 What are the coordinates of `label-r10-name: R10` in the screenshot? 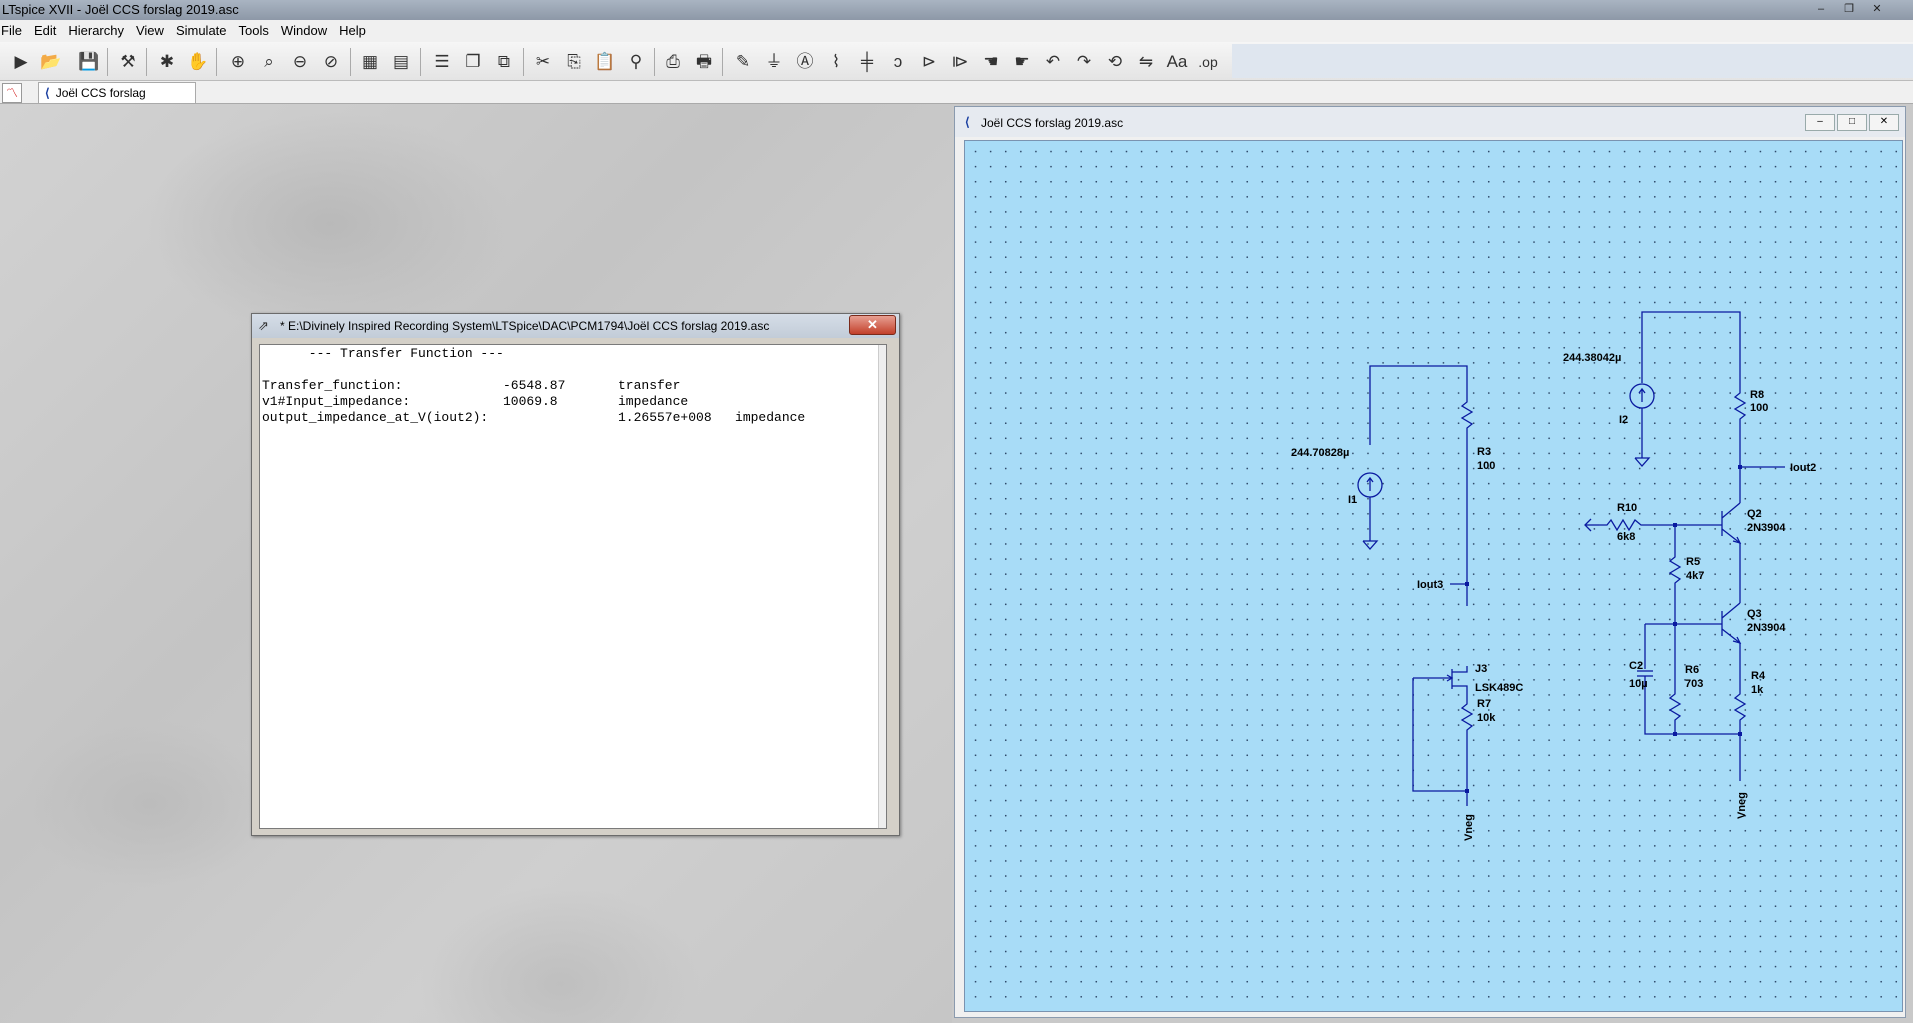 It's located at (1627, 508).